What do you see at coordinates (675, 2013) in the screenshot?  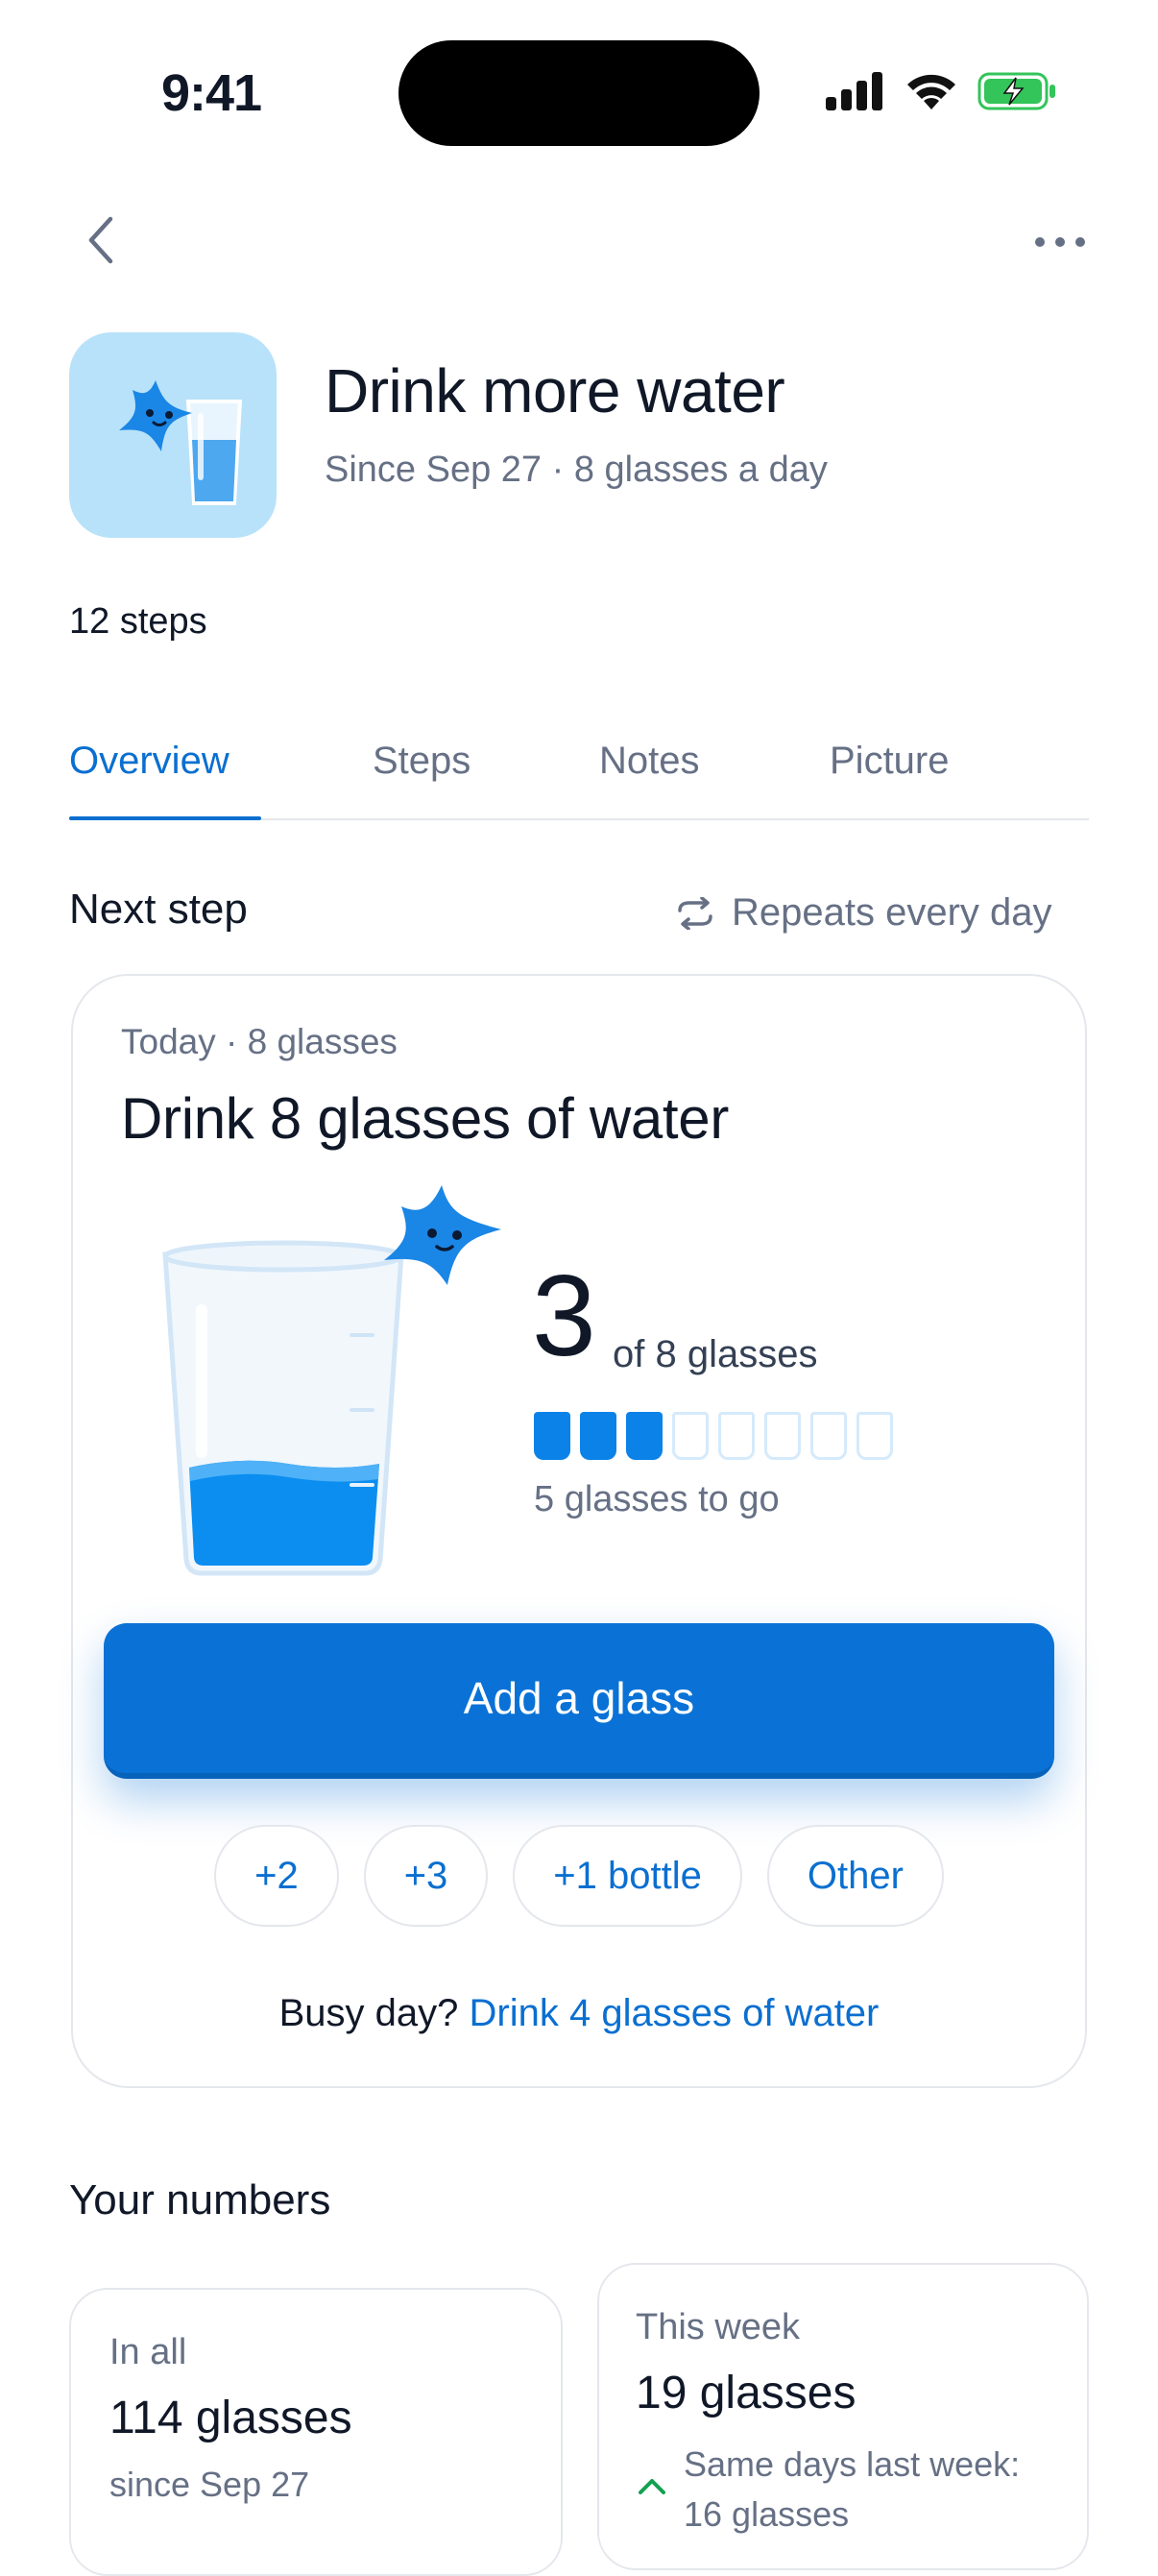 I see `busy-day-link: Drink 4 glasses of water` at bounding box center [675, 2013].